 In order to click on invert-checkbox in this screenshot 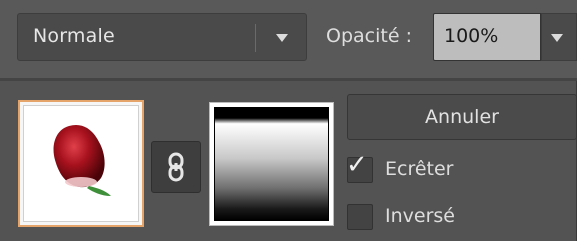, I will do `click(360, 217)`.